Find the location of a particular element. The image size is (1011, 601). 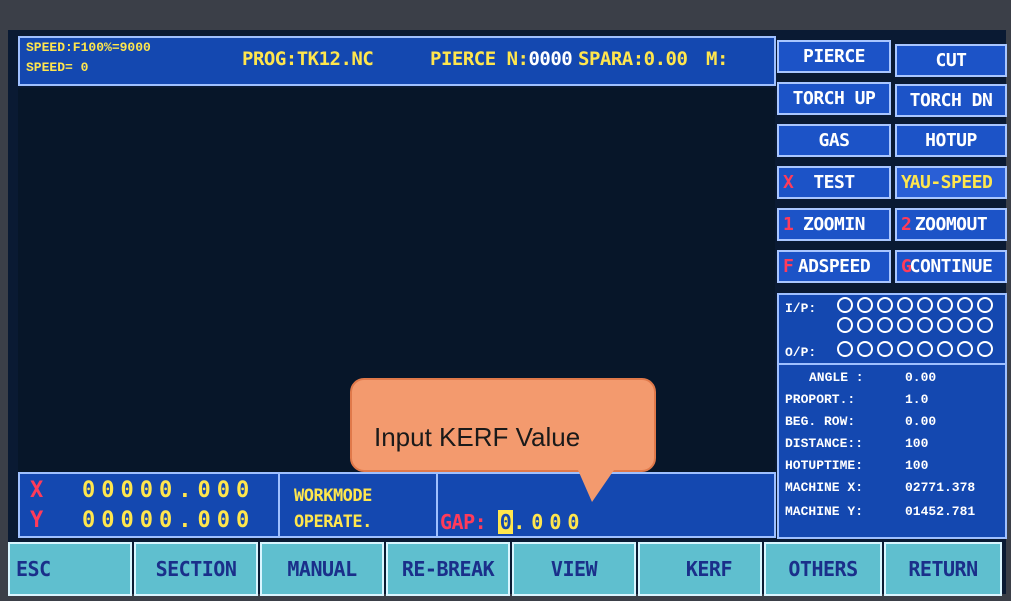

button-label: TORCH UP is located at coordinates (834, 98).